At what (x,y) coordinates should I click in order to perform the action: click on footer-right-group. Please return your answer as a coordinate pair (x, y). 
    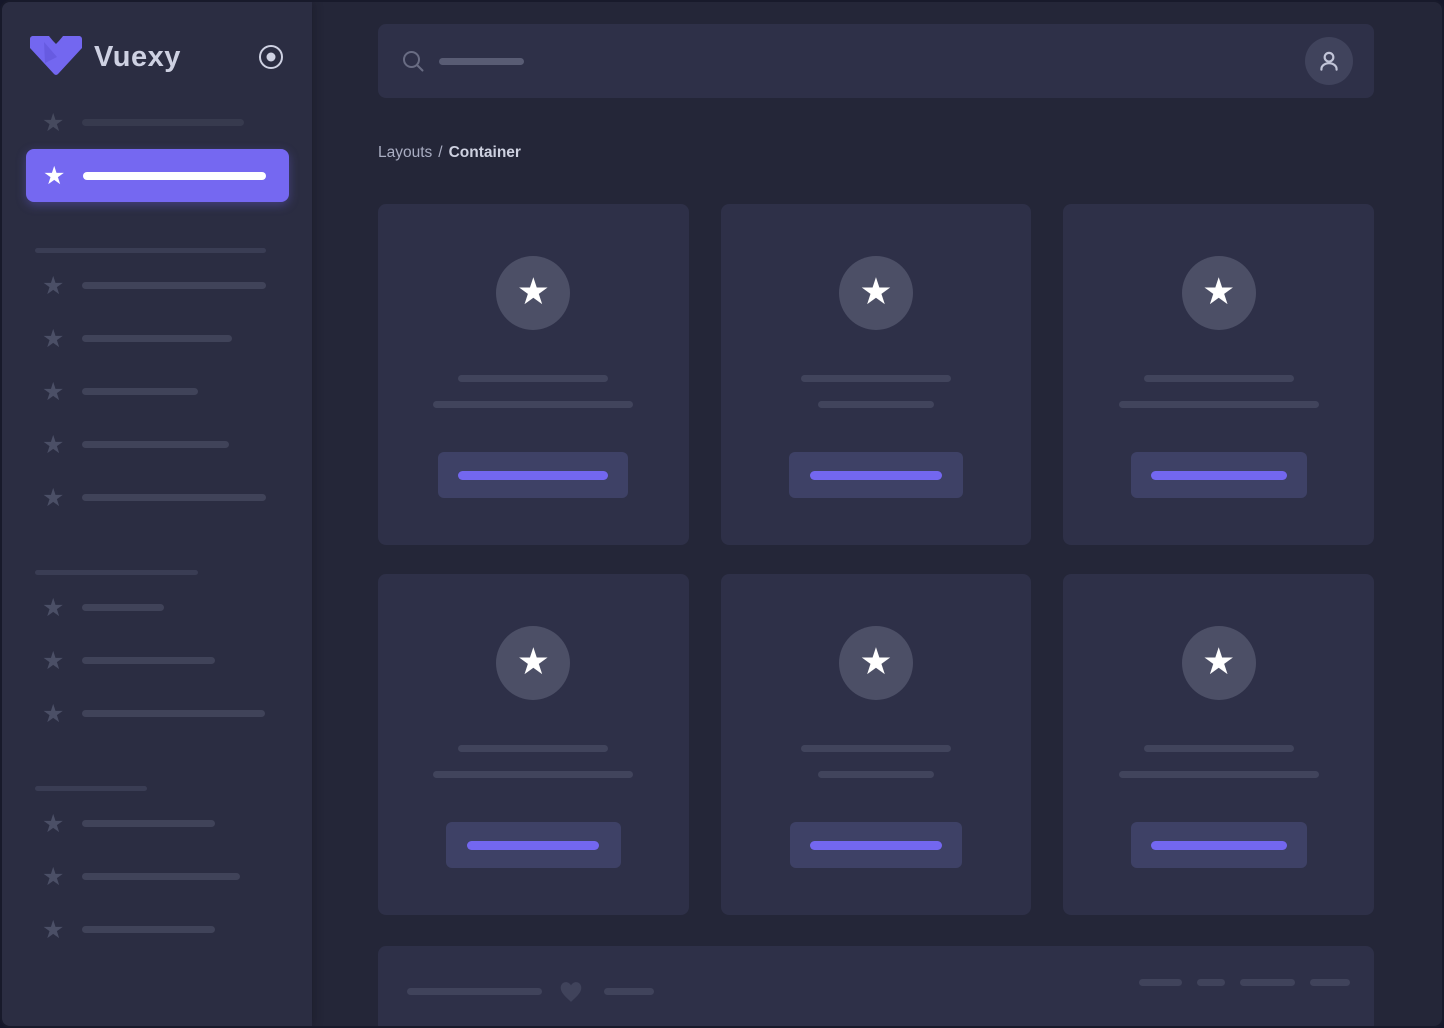
    Looking at the image, I should click on (1244, 982).